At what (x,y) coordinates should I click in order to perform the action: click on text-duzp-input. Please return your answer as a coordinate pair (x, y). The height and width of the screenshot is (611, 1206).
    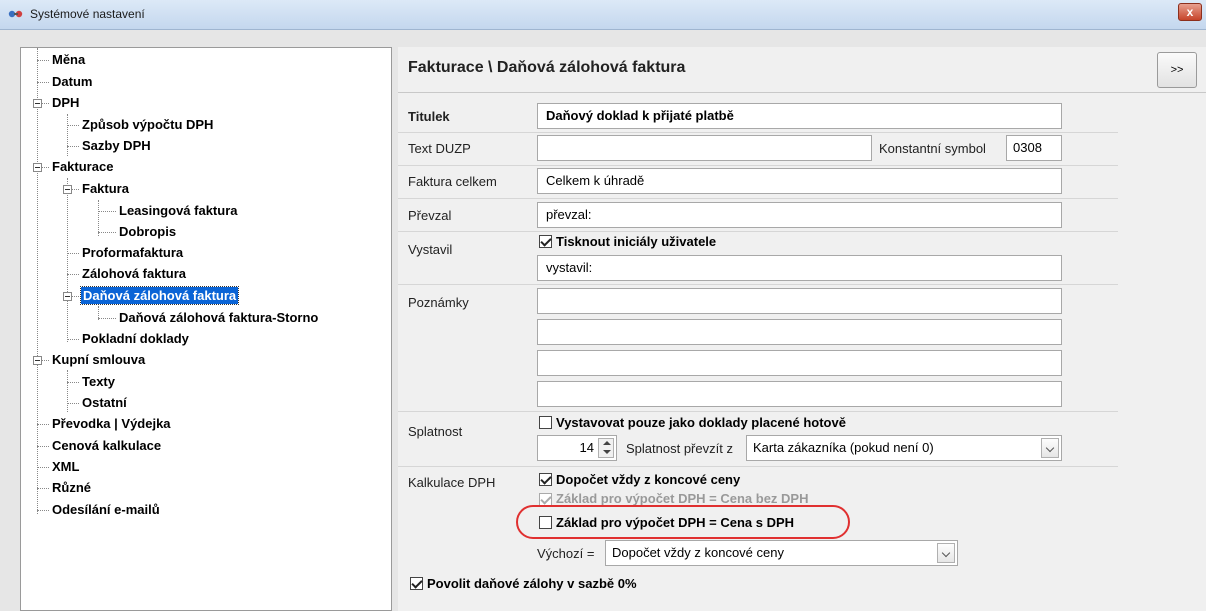
    Looking at the image, I should click on (704, 148).